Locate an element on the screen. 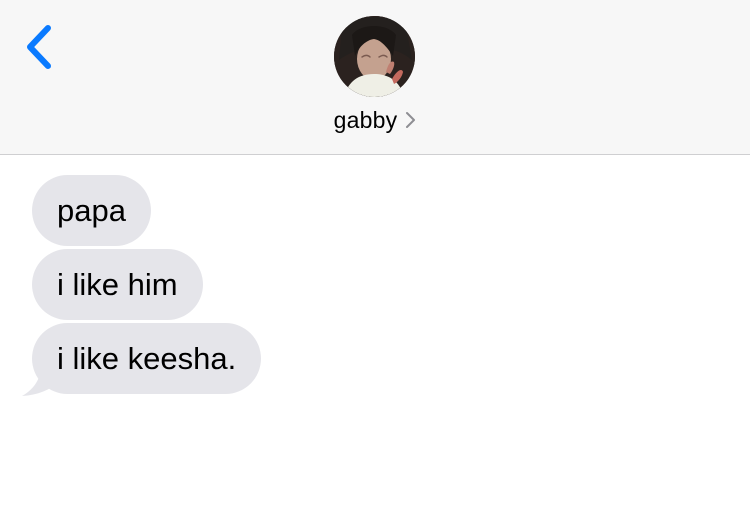 Image resolution: width=750 pixels, height=519 pixels. avatar is located at coordinates (374, 56).